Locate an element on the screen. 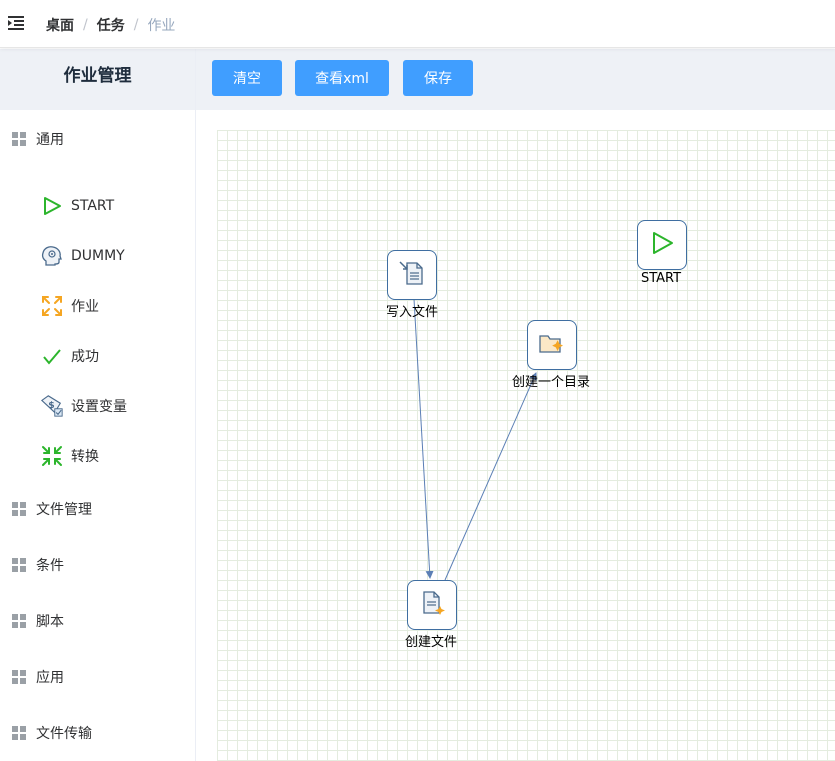 The image size is (835, 761). view-xml-button: 查看xml is located at coordinates (342, 78).